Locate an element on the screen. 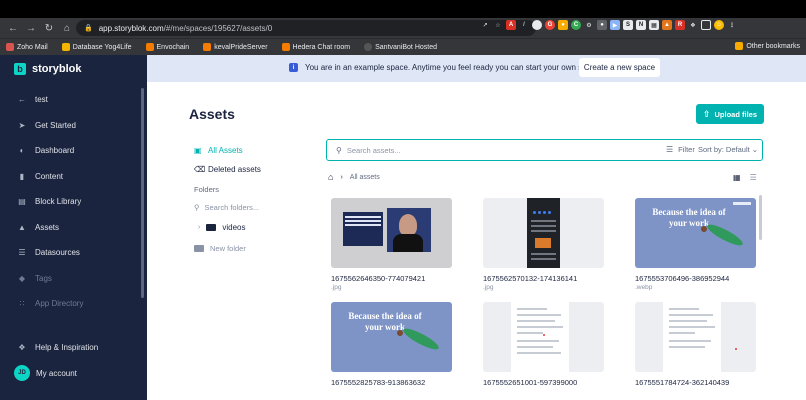 The width and height of the screenshot is (806, 400). bookmark-santvanibot: SantvaniBot Hosted is located at coordinates (400, 47).